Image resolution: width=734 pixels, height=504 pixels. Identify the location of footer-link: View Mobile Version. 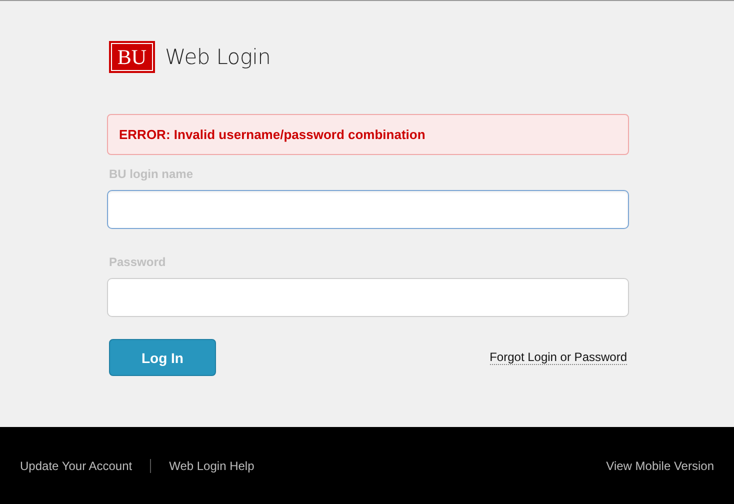
(660, 465).